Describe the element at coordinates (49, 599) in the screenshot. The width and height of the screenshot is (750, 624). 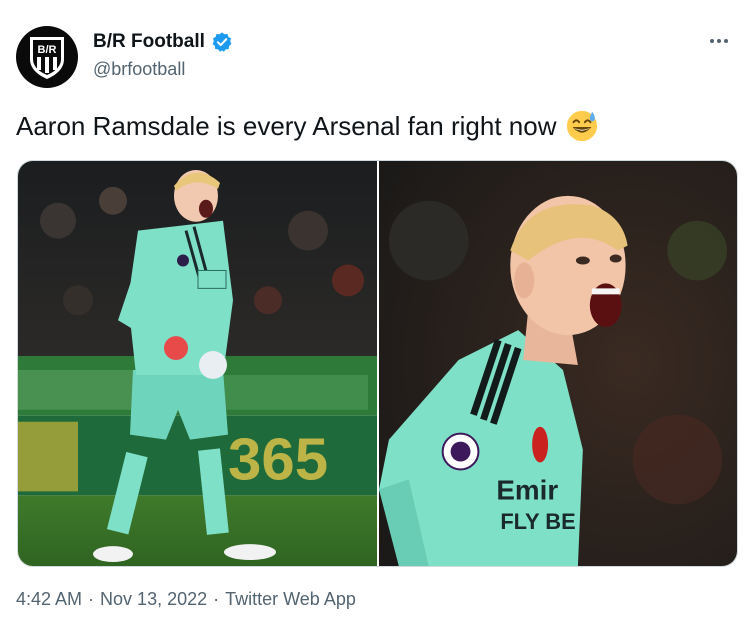
I see `tweet-time: 4:42 AM` at that location.